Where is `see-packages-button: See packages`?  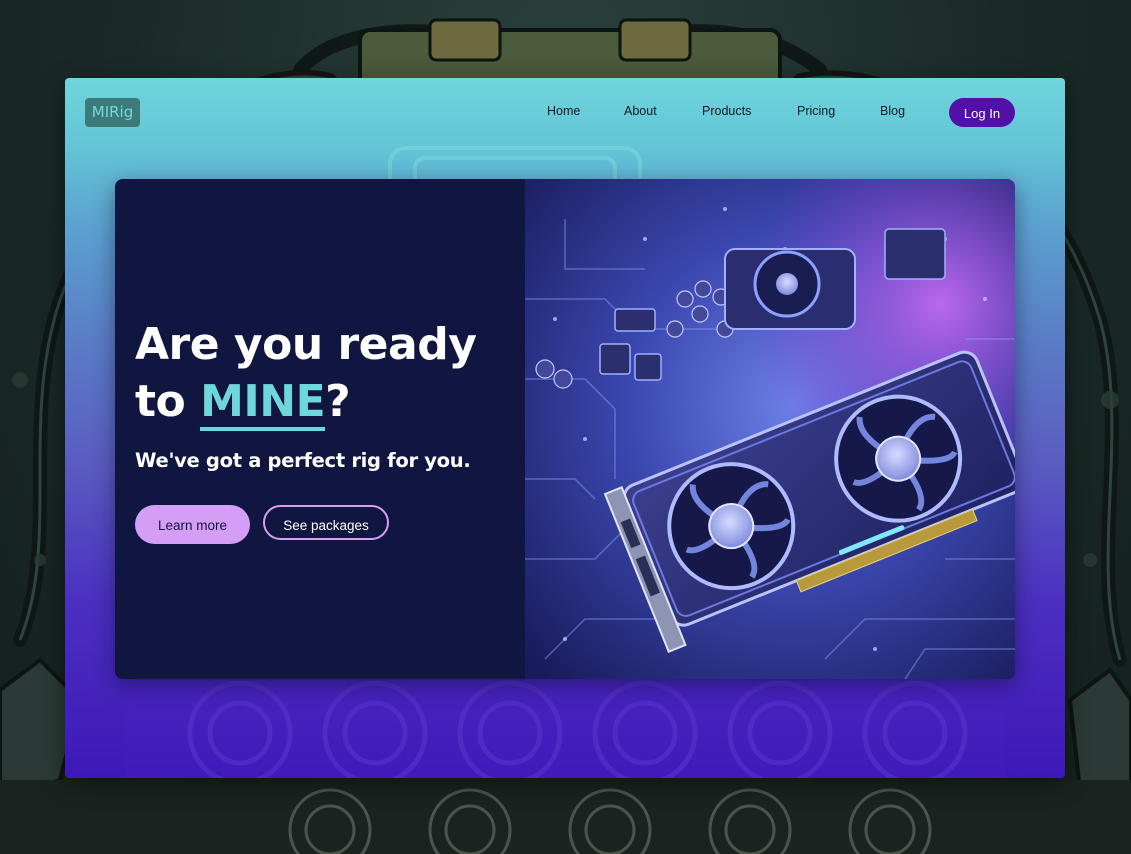
see-packages-button: See packages is located at coordinates (326, 522).